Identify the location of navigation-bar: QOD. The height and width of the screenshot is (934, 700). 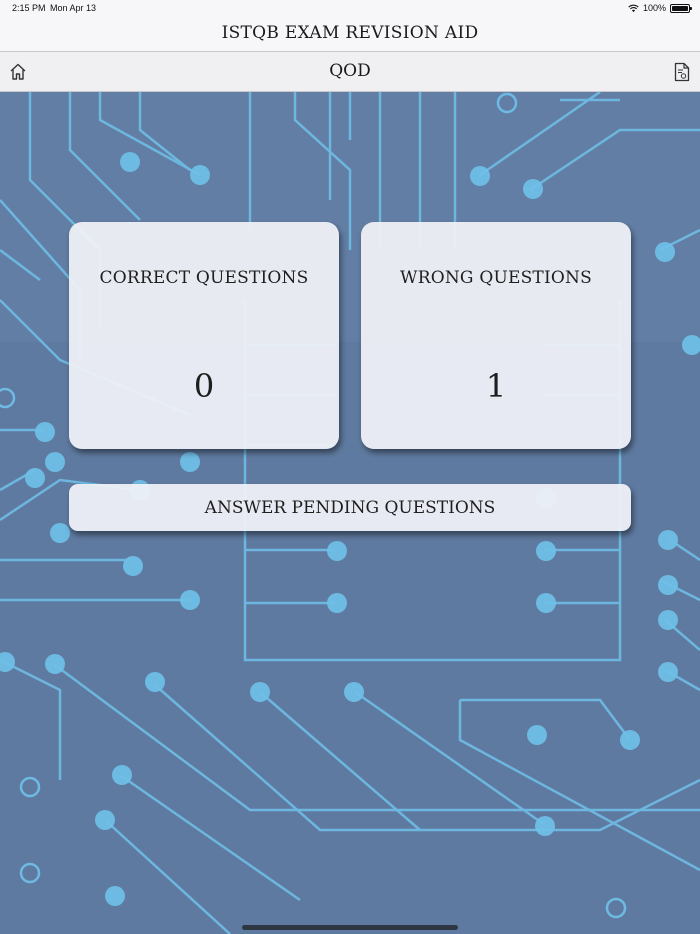
(350, 72).